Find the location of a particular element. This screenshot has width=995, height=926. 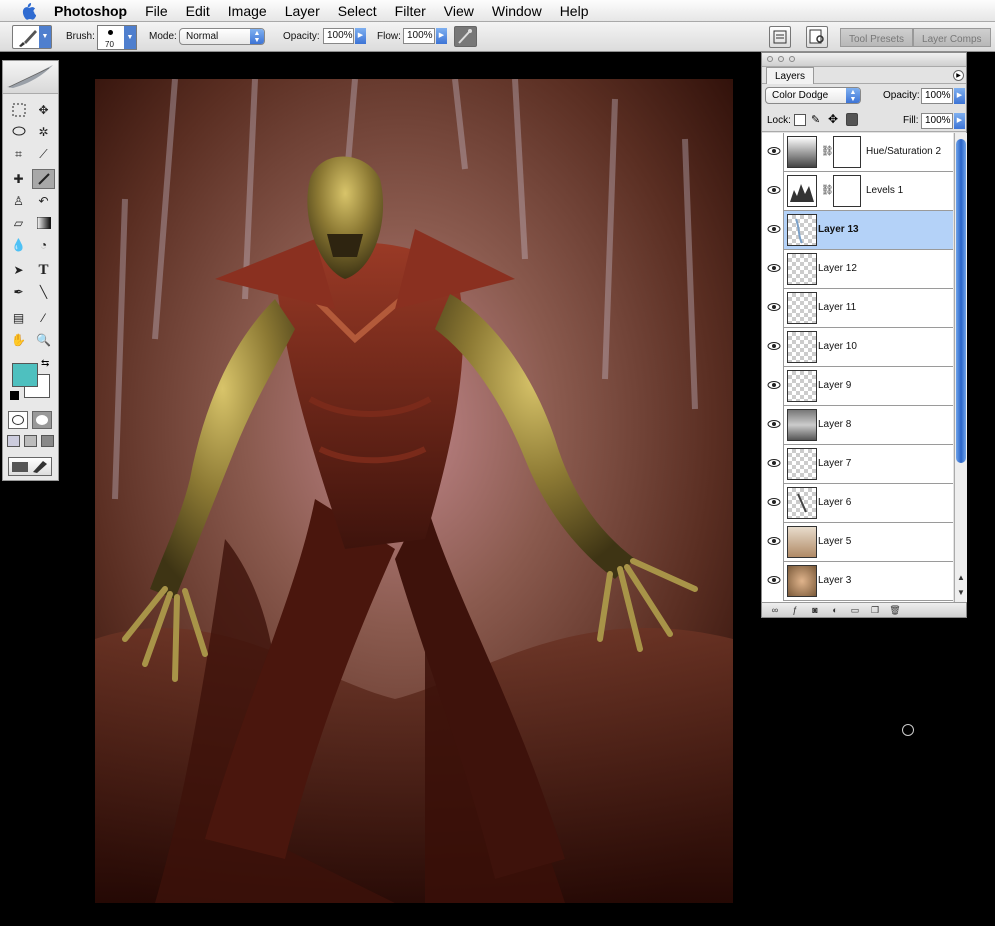

layer-style-icon: ƒ is located at coordinates (795, 610).